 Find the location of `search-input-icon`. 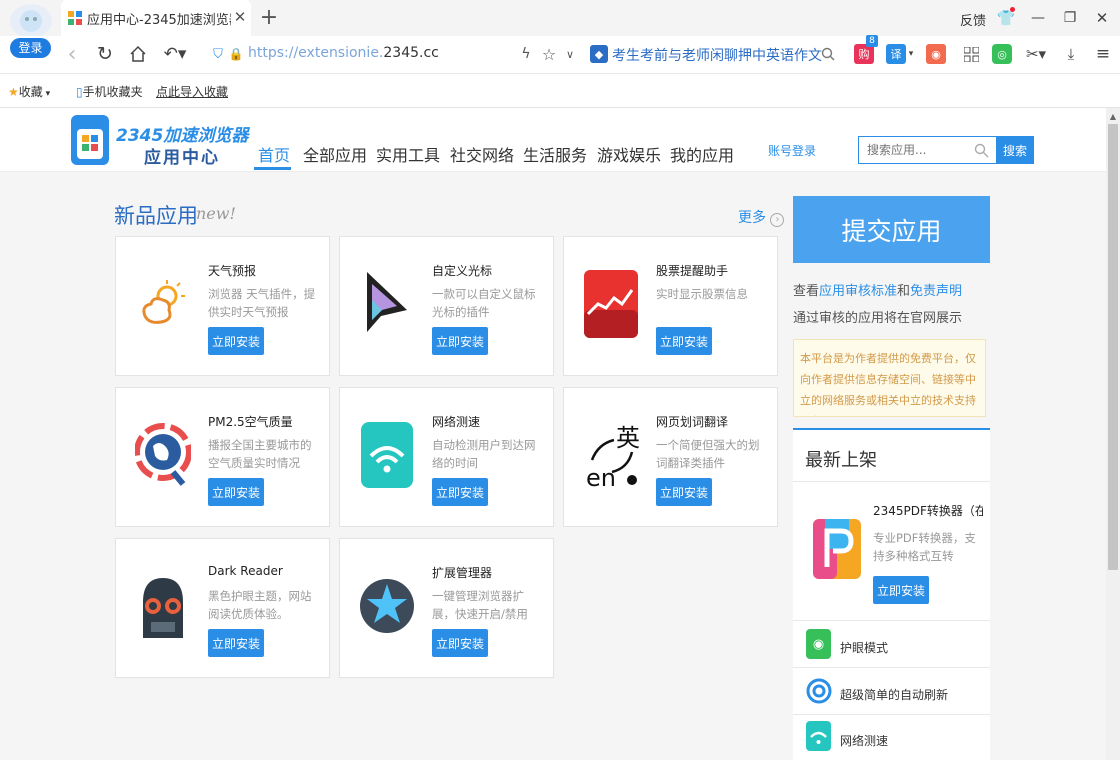

search-input-icon is located at coordinates (981, 150).